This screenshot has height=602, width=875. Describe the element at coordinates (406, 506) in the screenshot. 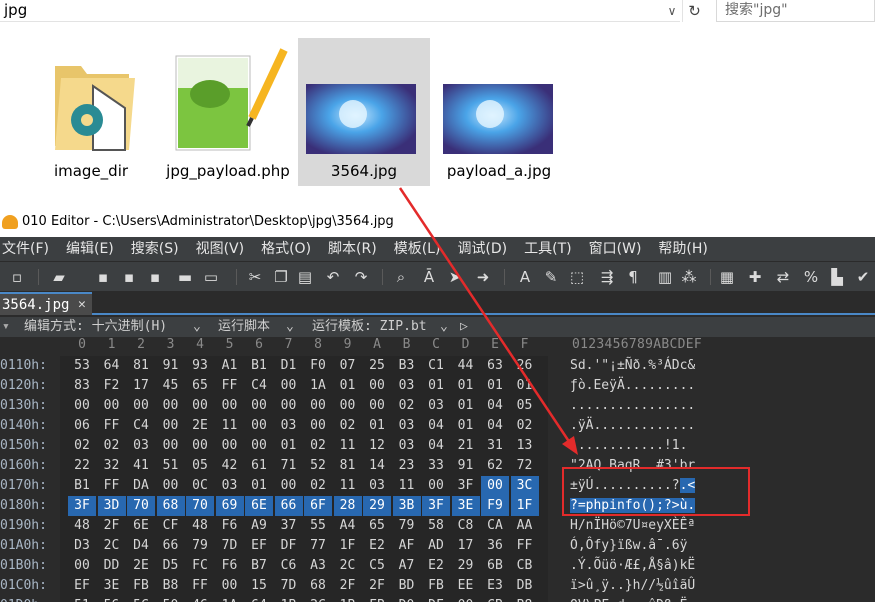

I see `hex-byte: 3B` at that location.